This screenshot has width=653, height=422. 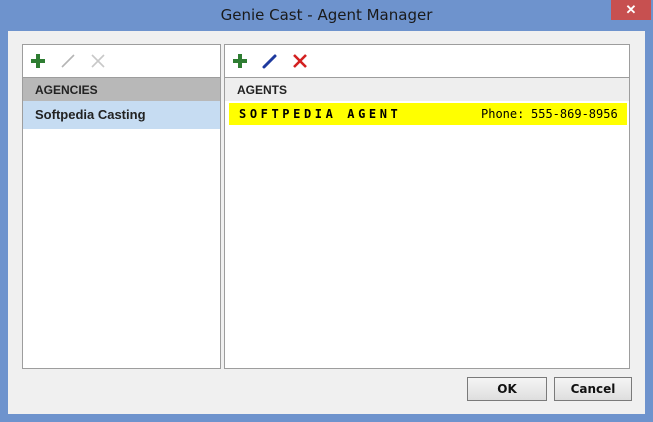 I want to click on window-title: Genie Cast - Agent Manager, so click(x=326, y=15).